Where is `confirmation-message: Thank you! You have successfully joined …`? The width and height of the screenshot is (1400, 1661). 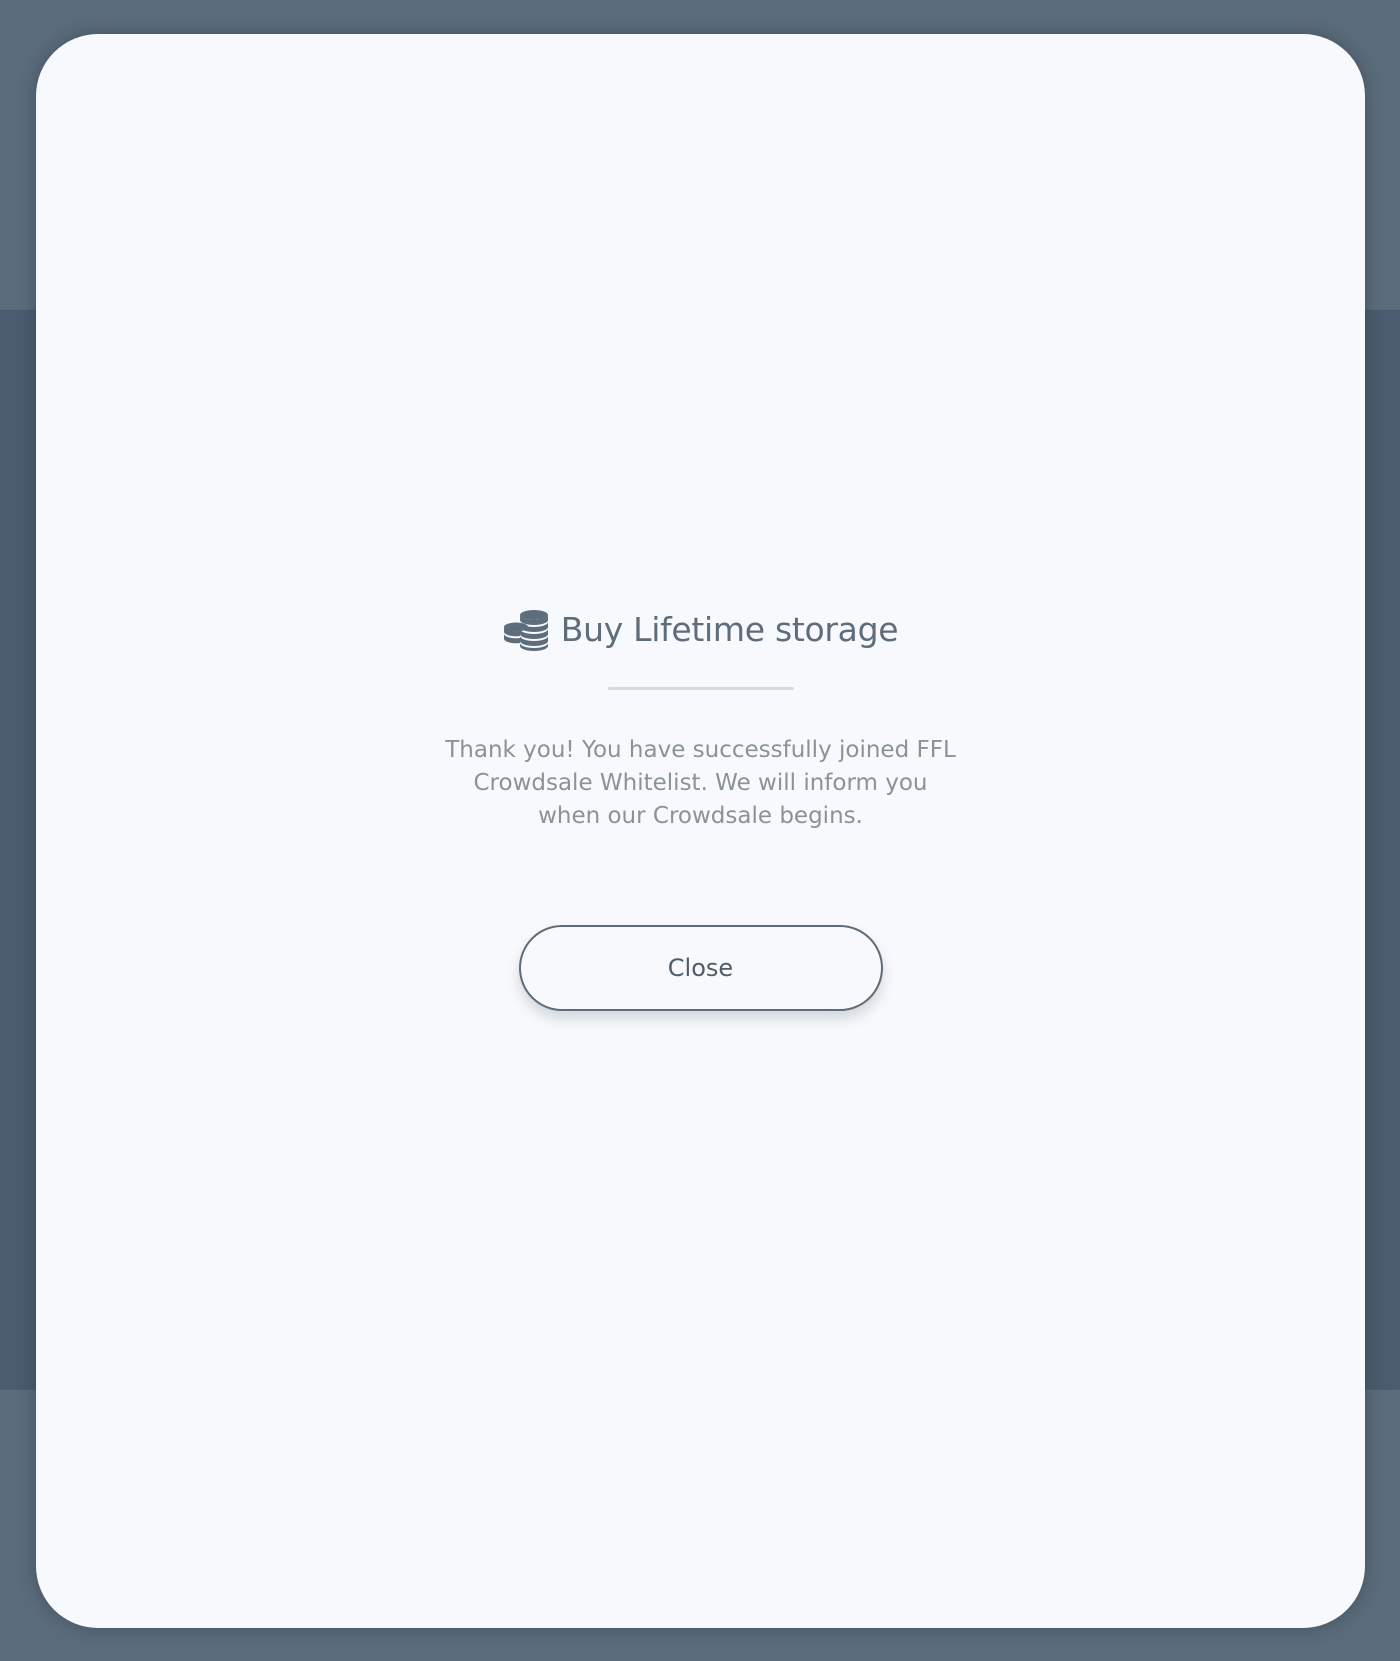 confirmation-message: Thank you! You have successfully joined … is located at coordinates (700, 783).